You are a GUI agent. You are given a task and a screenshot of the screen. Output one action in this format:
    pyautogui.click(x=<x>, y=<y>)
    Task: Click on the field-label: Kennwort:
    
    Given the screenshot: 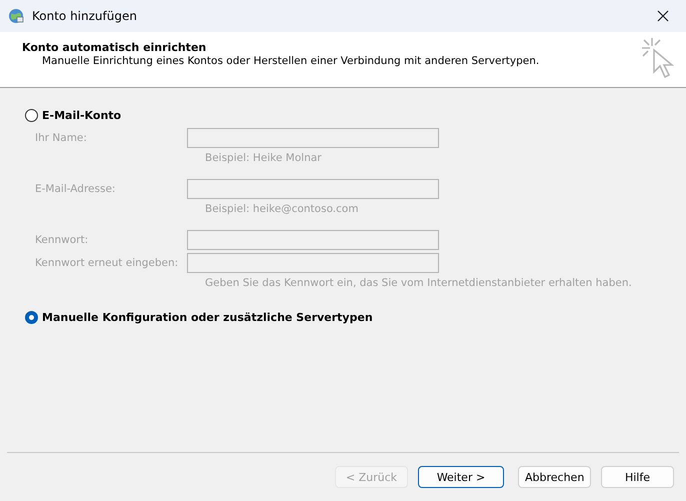 What is the action you would take?
    pyautogui.click(x=62, y=240)
    